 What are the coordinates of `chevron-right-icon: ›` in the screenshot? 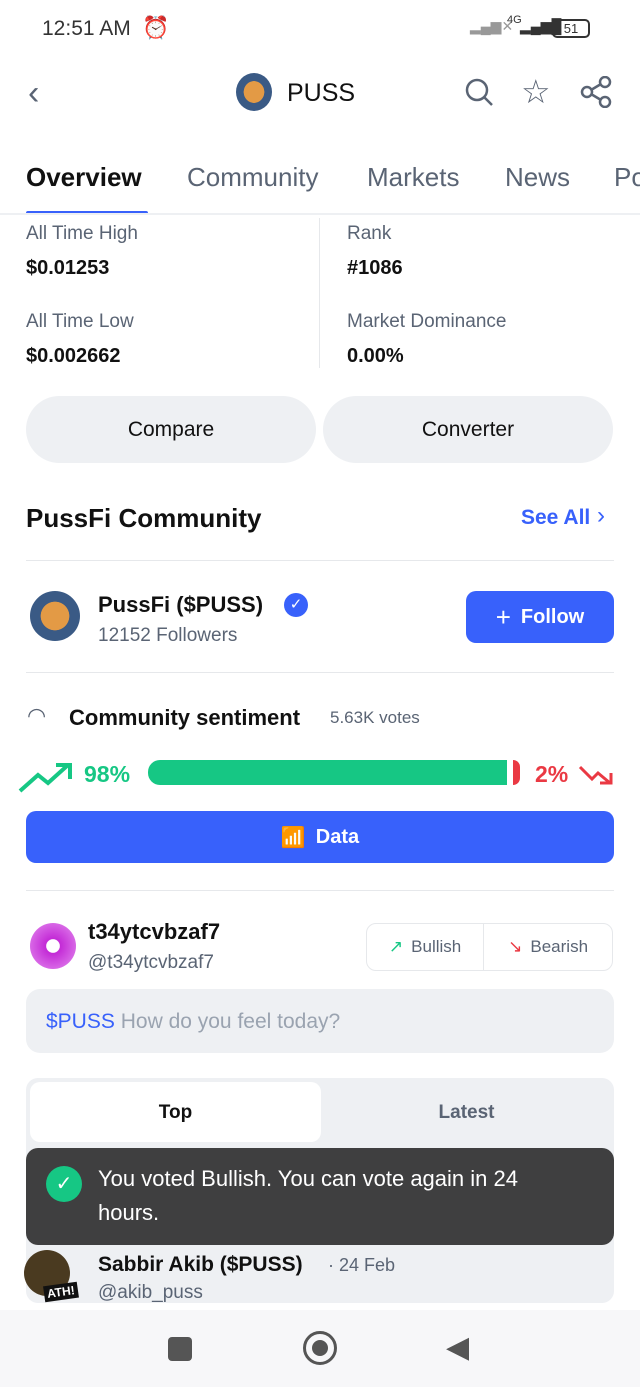 It's located at (601, 515).